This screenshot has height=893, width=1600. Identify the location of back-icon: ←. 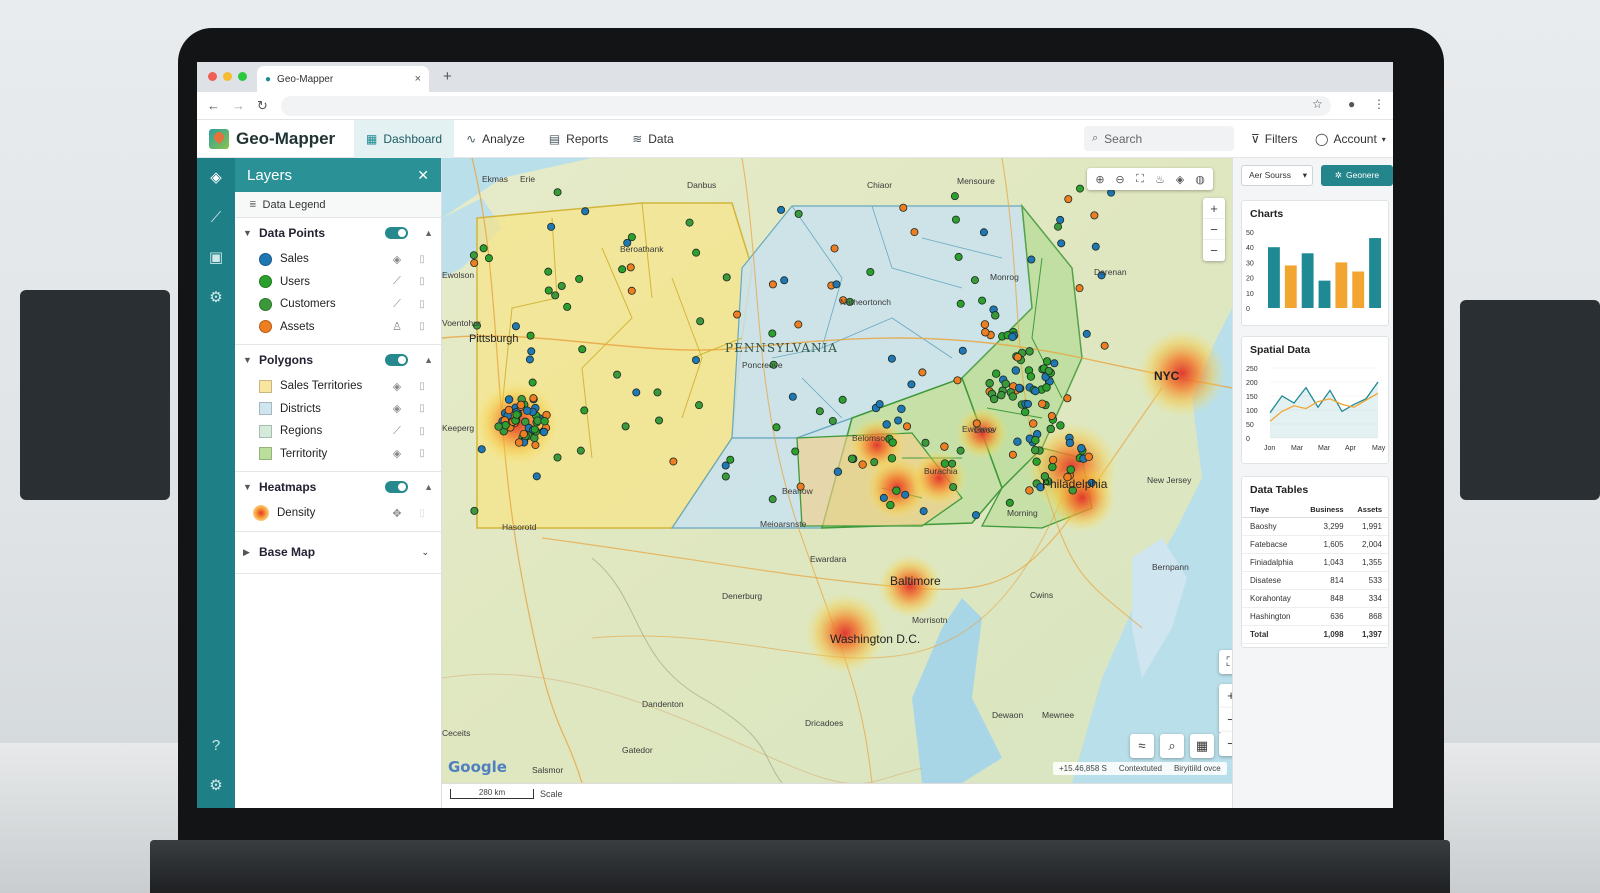
(213, 105).